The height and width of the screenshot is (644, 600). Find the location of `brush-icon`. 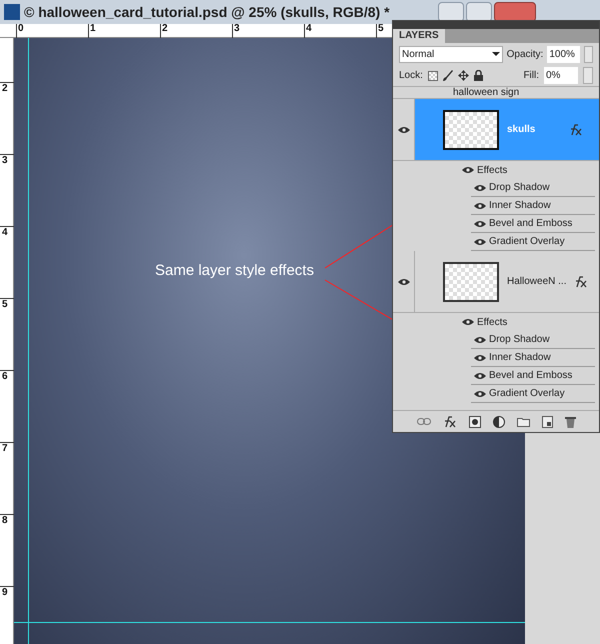

brush-icon is located at coordinates (447, 75).